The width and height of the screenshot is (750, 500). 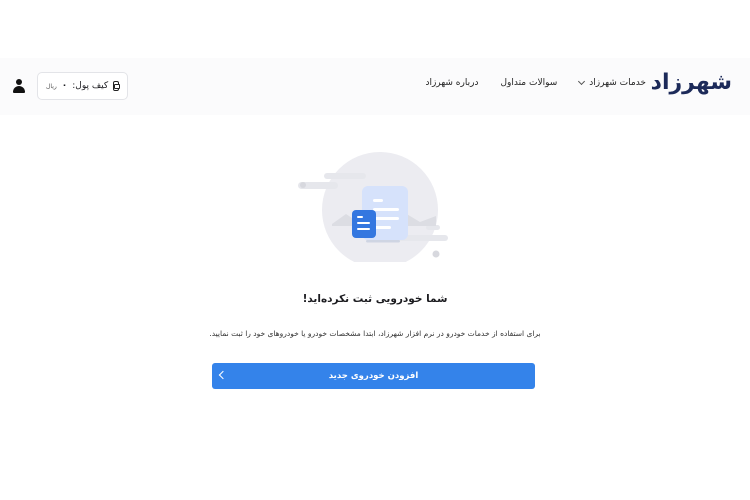 I want to click on logo: شهرزاد, so click(x=691, y=82).